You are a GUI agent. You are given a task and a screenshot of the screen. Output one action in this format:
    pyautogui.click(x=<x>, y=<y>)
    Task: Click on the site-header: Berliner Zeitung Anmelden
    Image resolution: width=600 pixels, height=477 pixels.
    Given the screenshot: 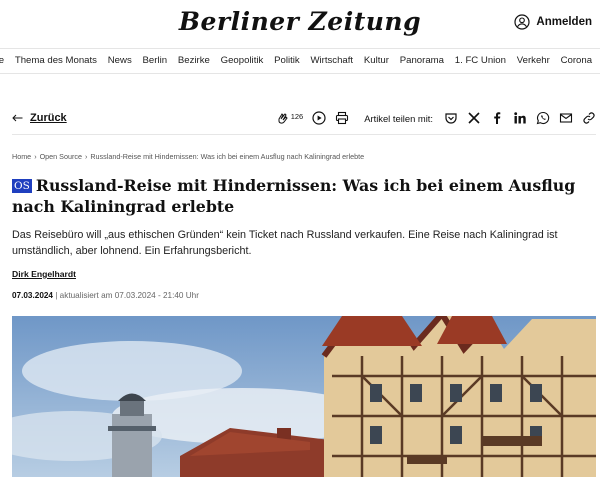 What is the action you would take?
    pyautogui.click(x=300, y=23)
    